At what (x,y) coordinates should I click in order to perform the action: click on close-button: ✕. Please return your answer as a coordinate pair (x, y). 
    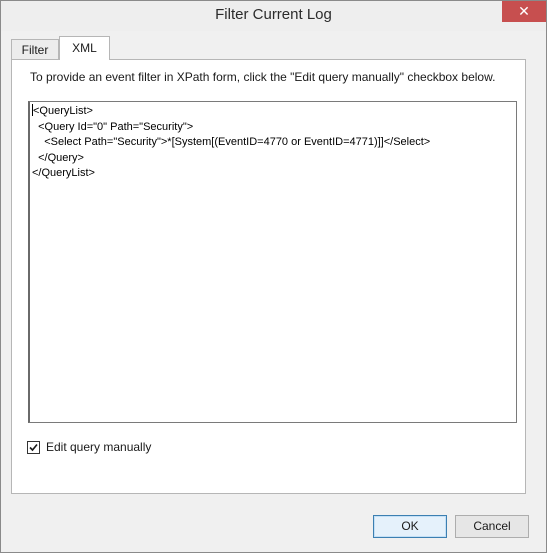
    Looking at the image, I should click on (524, 11).